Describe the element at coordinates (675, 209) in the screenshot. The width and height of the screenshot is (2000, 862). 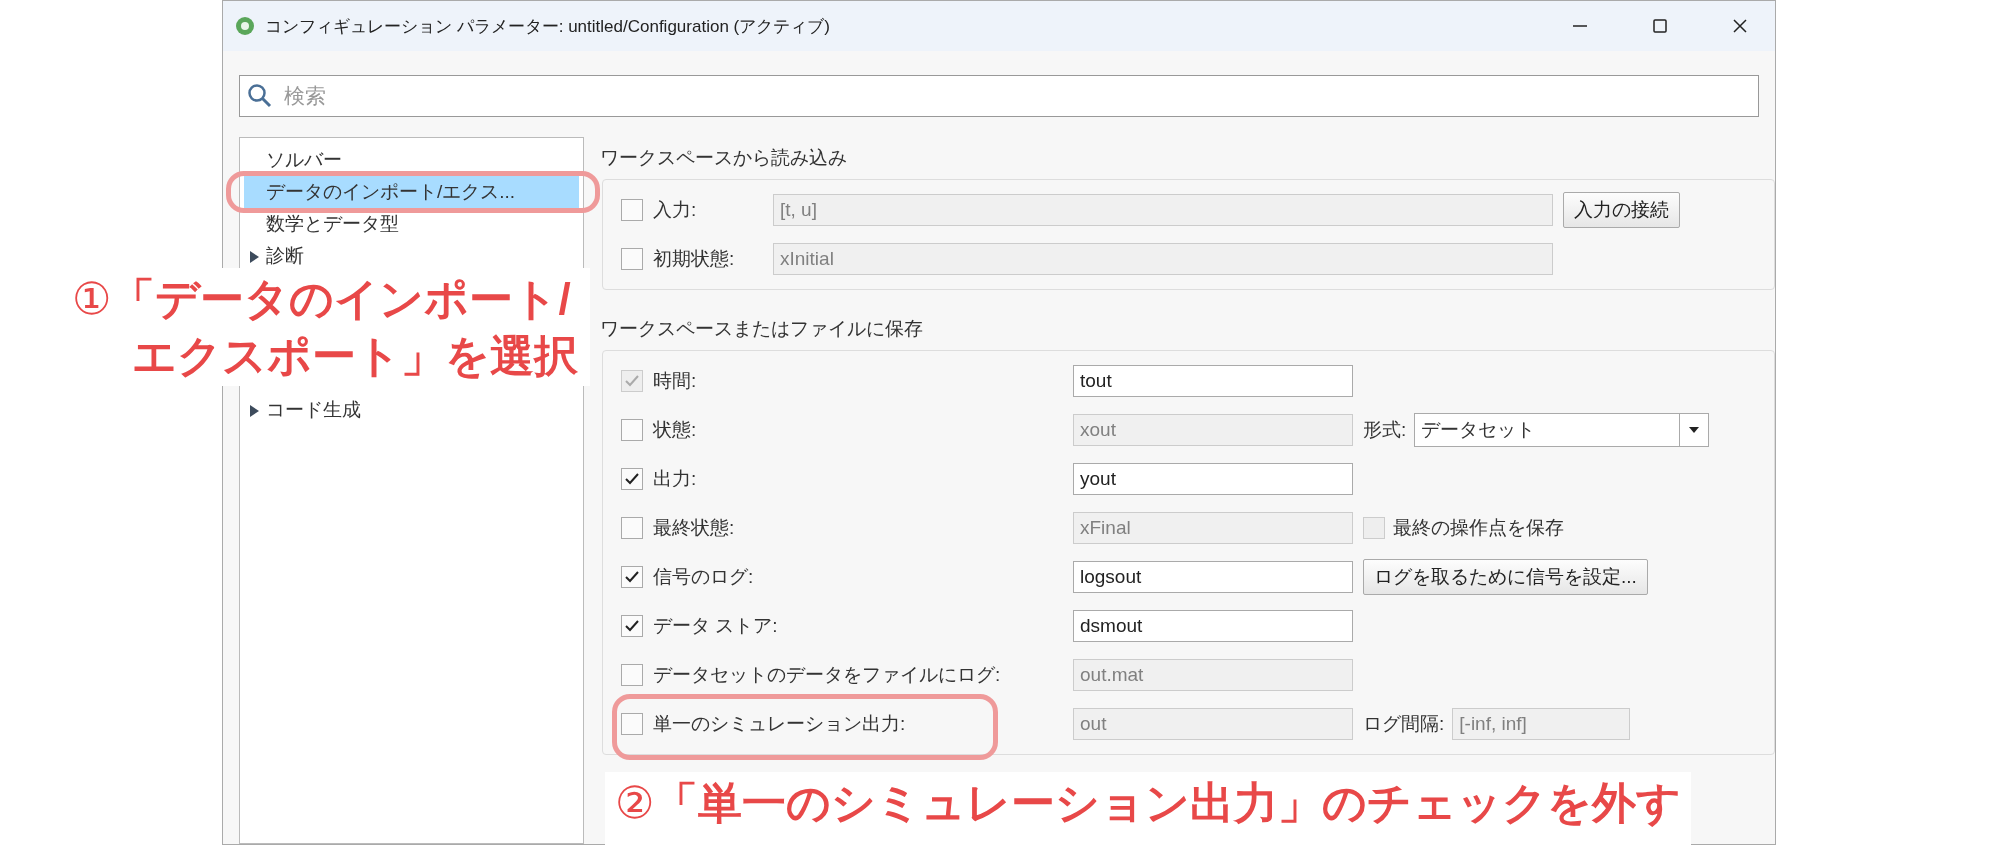
I see `checkbox-label: 入力:` at that location.